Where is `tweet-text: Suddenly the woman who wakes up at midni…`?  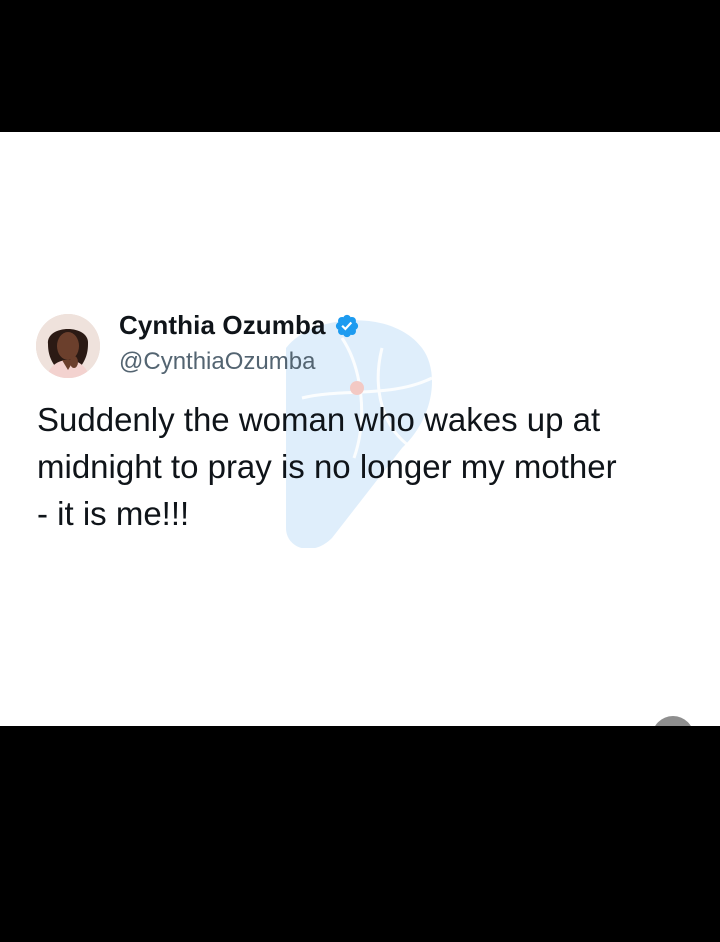 tweet-text: Suddenly the woman who wakes up at midni… is located at coordinates (327, 466).